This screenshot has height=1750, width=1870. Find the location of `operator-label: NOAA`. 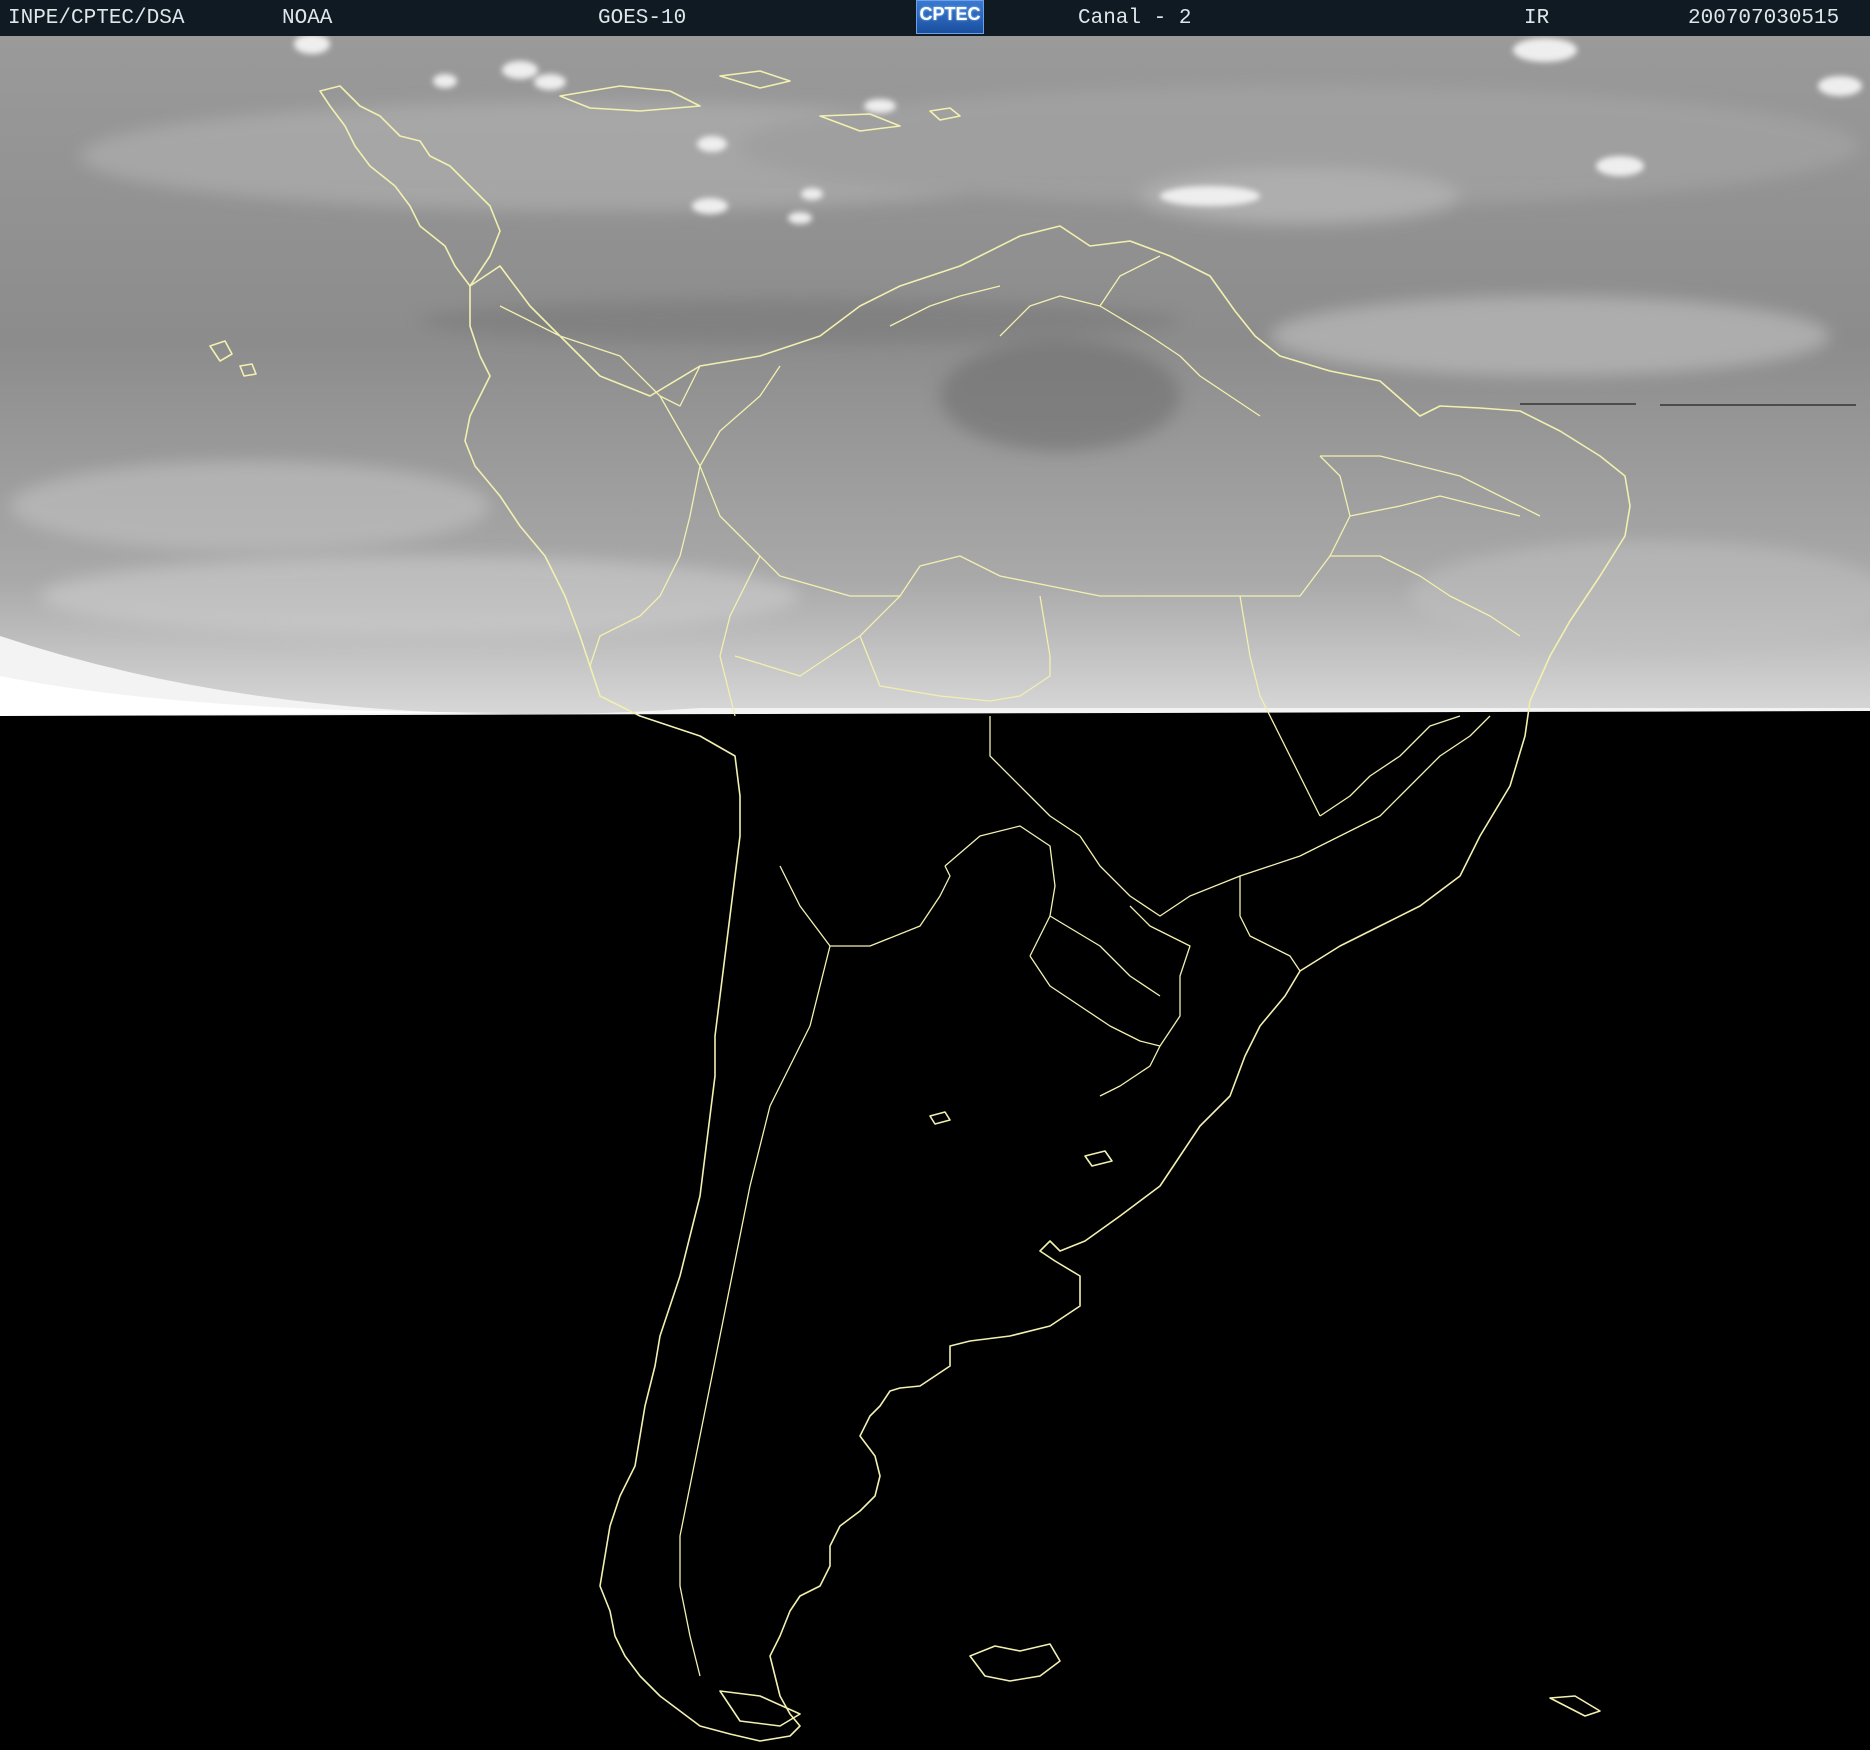

operator-label: NOAA is located at coordinates (307, 18).